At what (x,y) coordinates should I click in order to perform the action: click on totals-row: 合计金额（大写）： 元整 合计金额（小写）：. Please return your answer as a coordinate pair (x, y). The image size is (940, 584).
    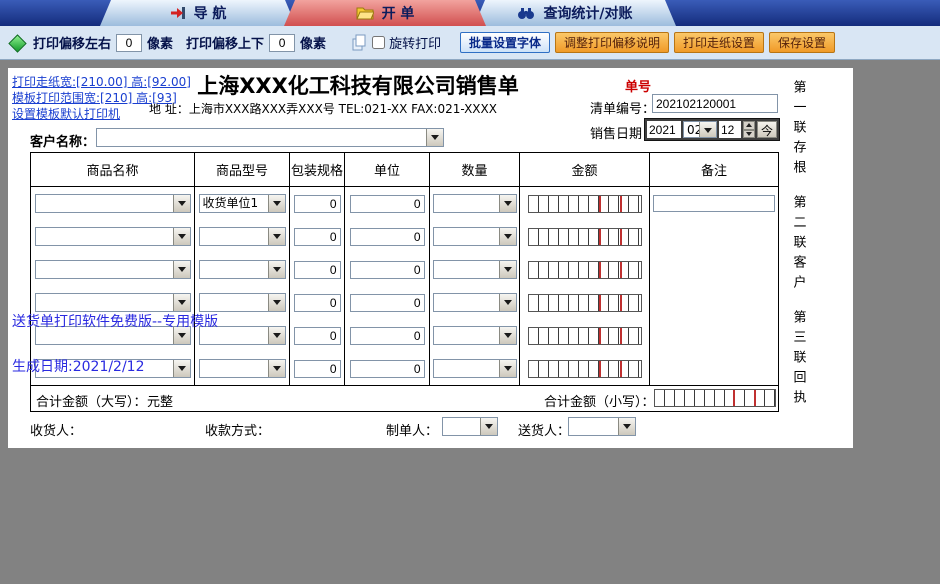
    Looking at the image, I should click on (404, 398).